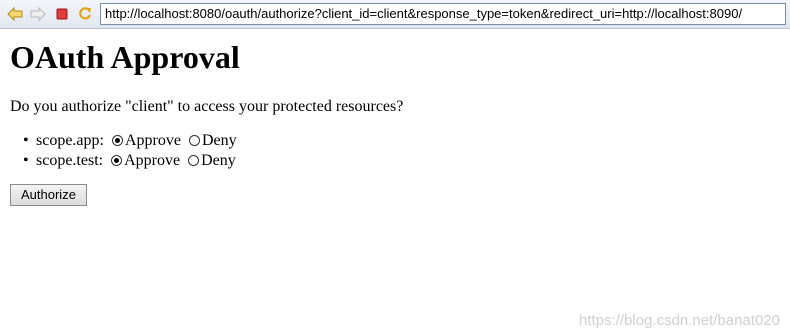  What do you see at coordinates (679, 320) in the screenshot?
I see `watermark: https://blog.csdn.net/banat020` at bounding box center [679, 320].